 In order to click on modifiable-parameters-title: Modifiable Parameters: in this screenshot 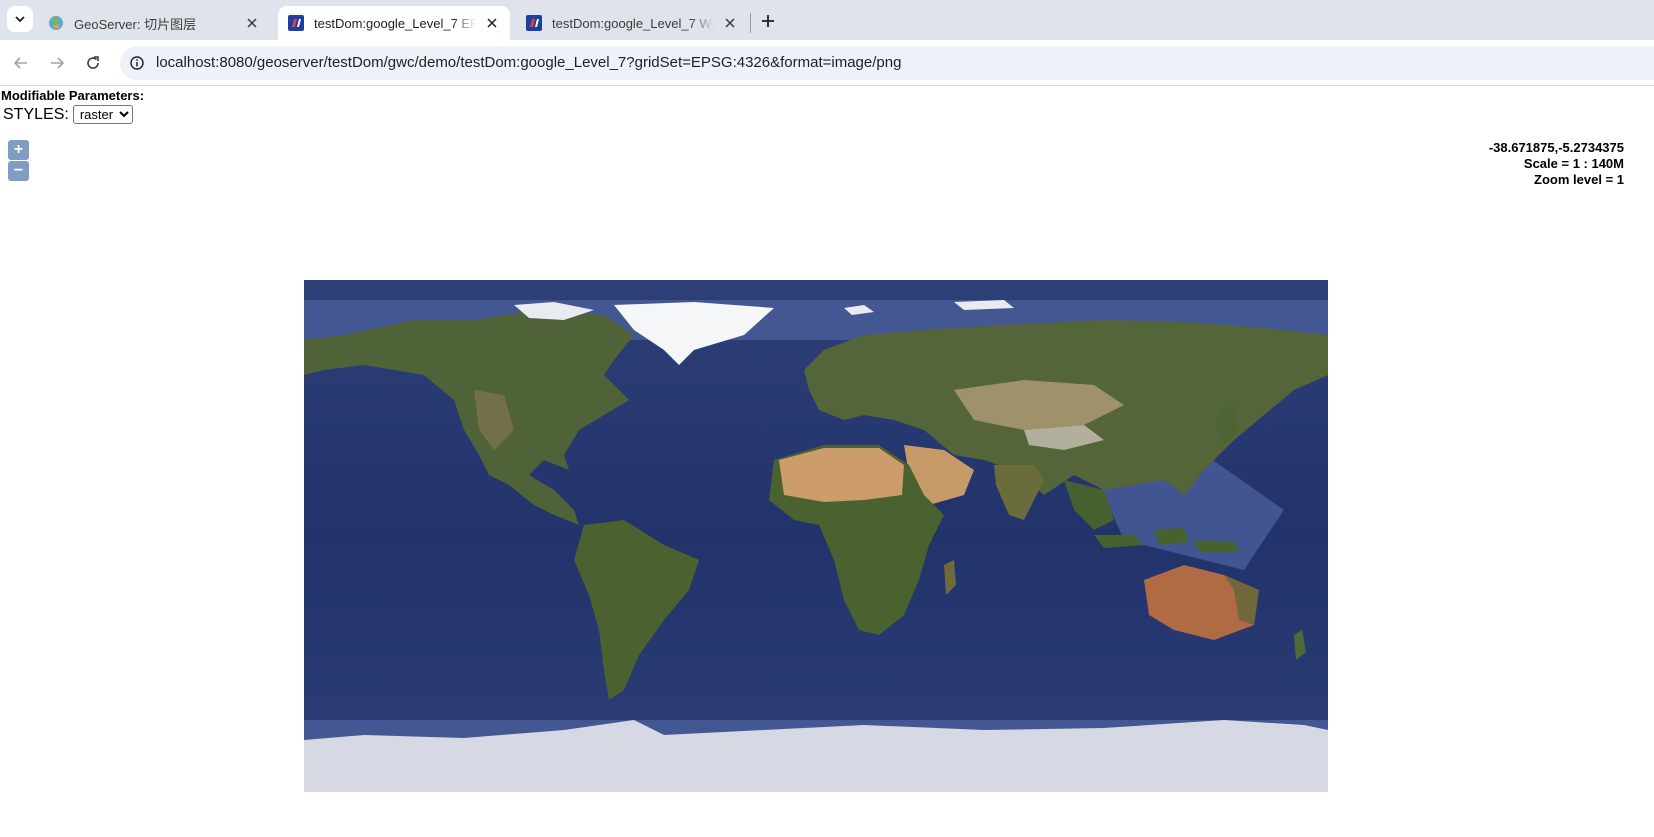, I will do `click(73, 95)`.